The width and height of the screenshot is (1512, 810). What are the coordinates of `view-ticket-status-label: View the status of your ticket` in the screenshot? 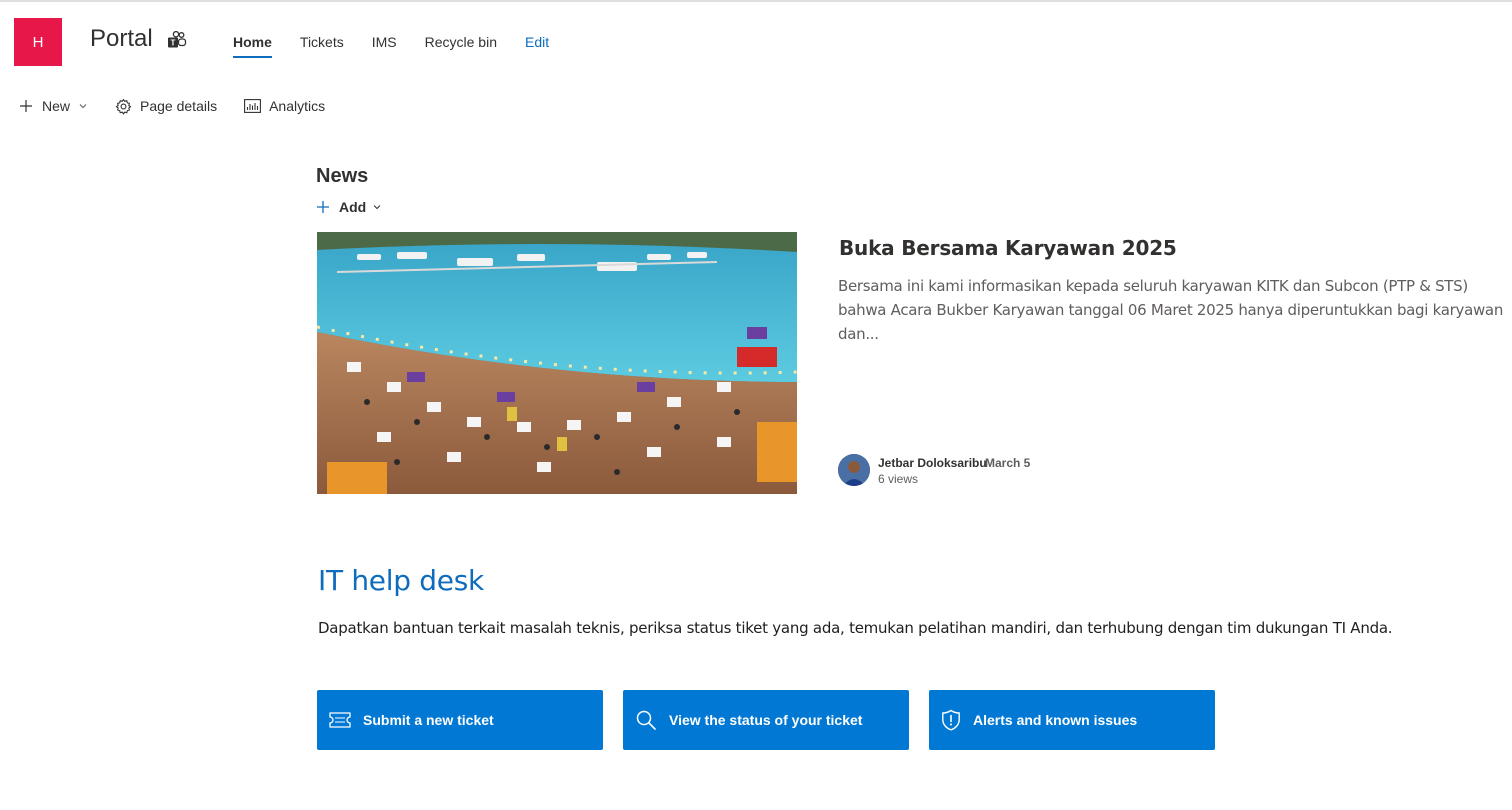 It's located at (766, 720).